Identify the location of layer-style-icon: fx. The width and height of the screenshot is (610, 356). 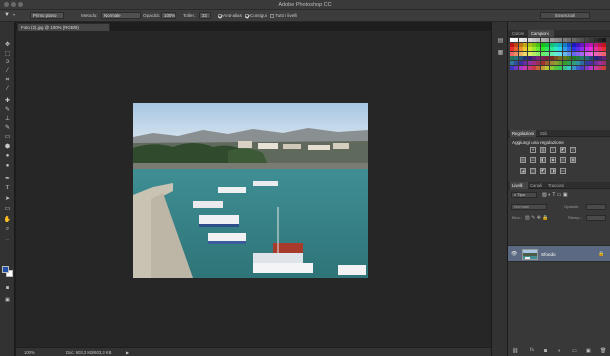
(532, 350).